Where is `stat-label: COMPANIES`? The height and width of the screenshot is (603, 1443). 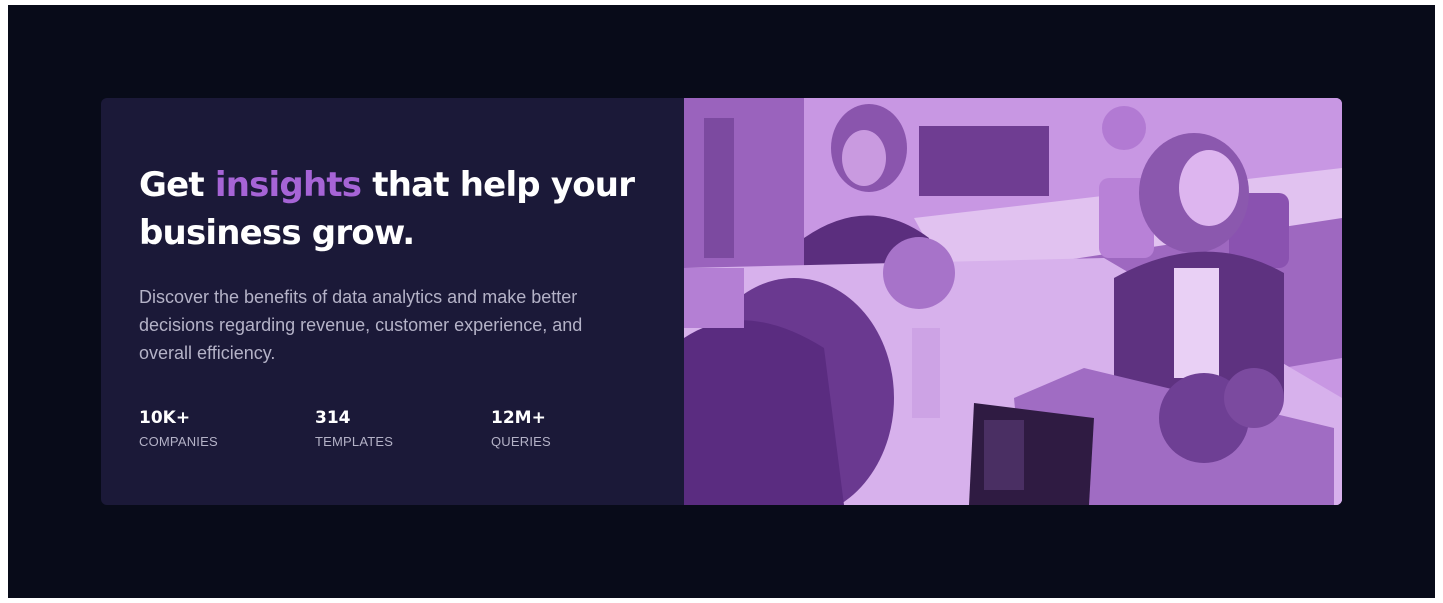 stat-label: COMPANIES is located at coordinates (178, 441).